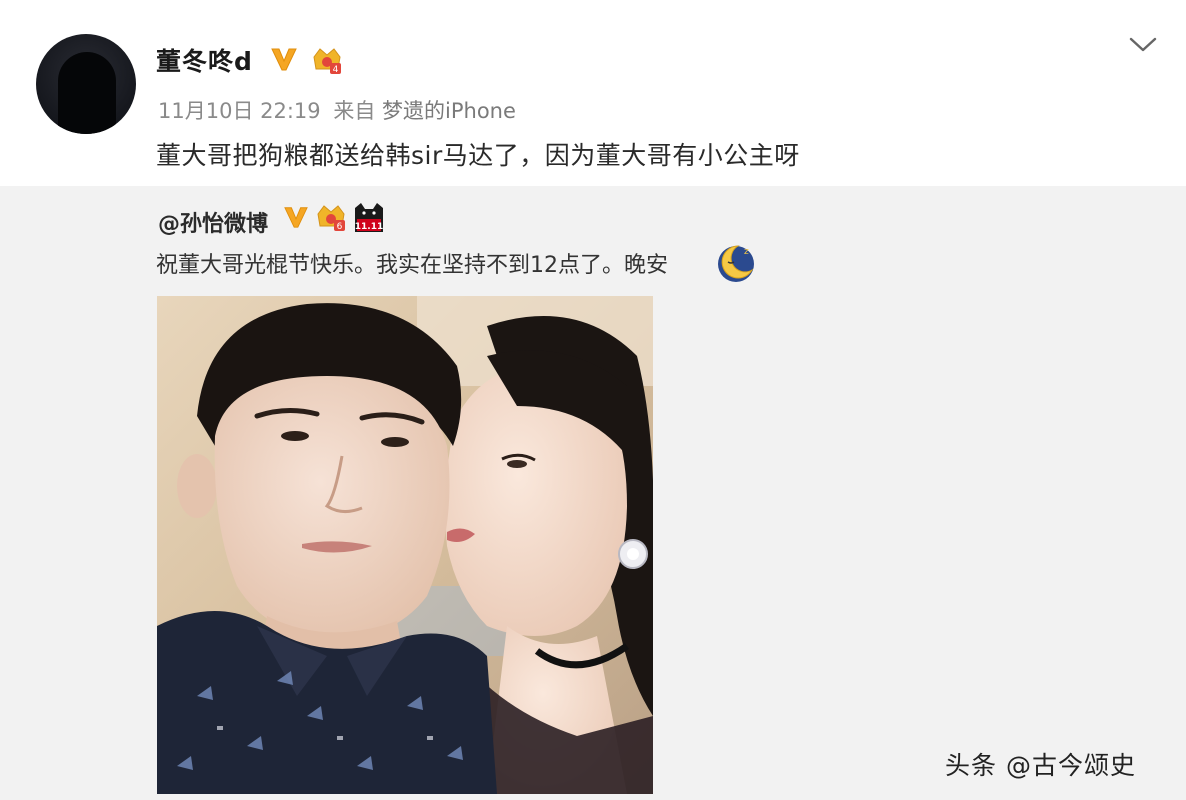 Image resolution: width=1186 pixels, height=800 pixels. I want to click on vip-crown-icon: 4, so click(327, 61).